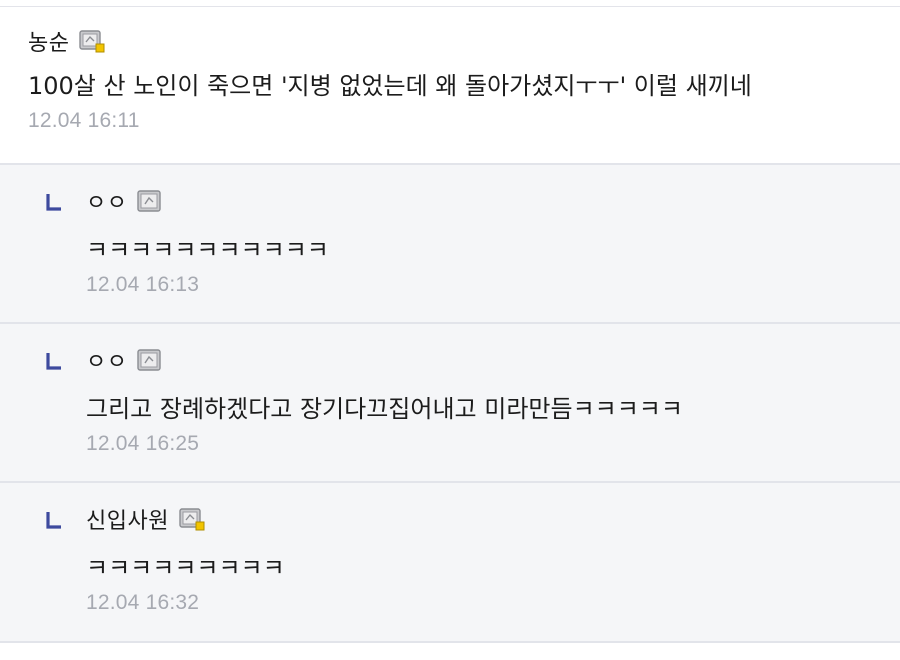  What do you see at coordinates (143, 443) in the screenshot?
I see `comment-timestamp: 12.04 16:25` at bounding box center [143, 443].